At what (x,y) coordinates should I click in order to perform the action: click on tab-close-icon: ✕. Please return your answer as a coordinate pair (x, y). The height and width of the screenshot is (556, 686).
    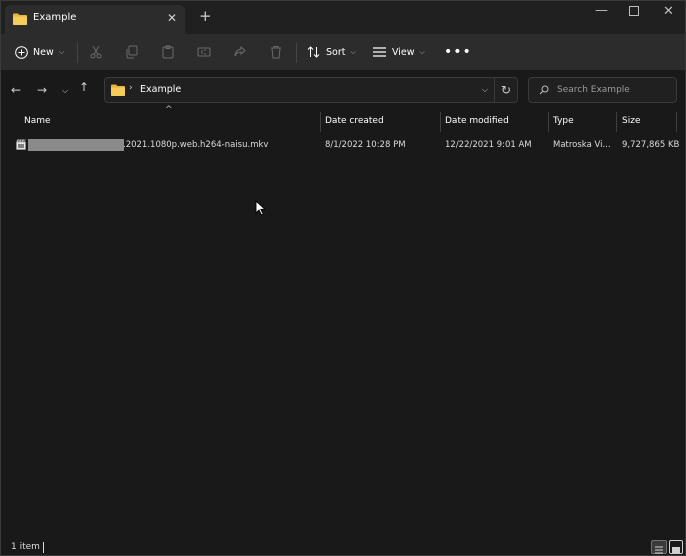
    Looking at the image, I should click on (172, 18).